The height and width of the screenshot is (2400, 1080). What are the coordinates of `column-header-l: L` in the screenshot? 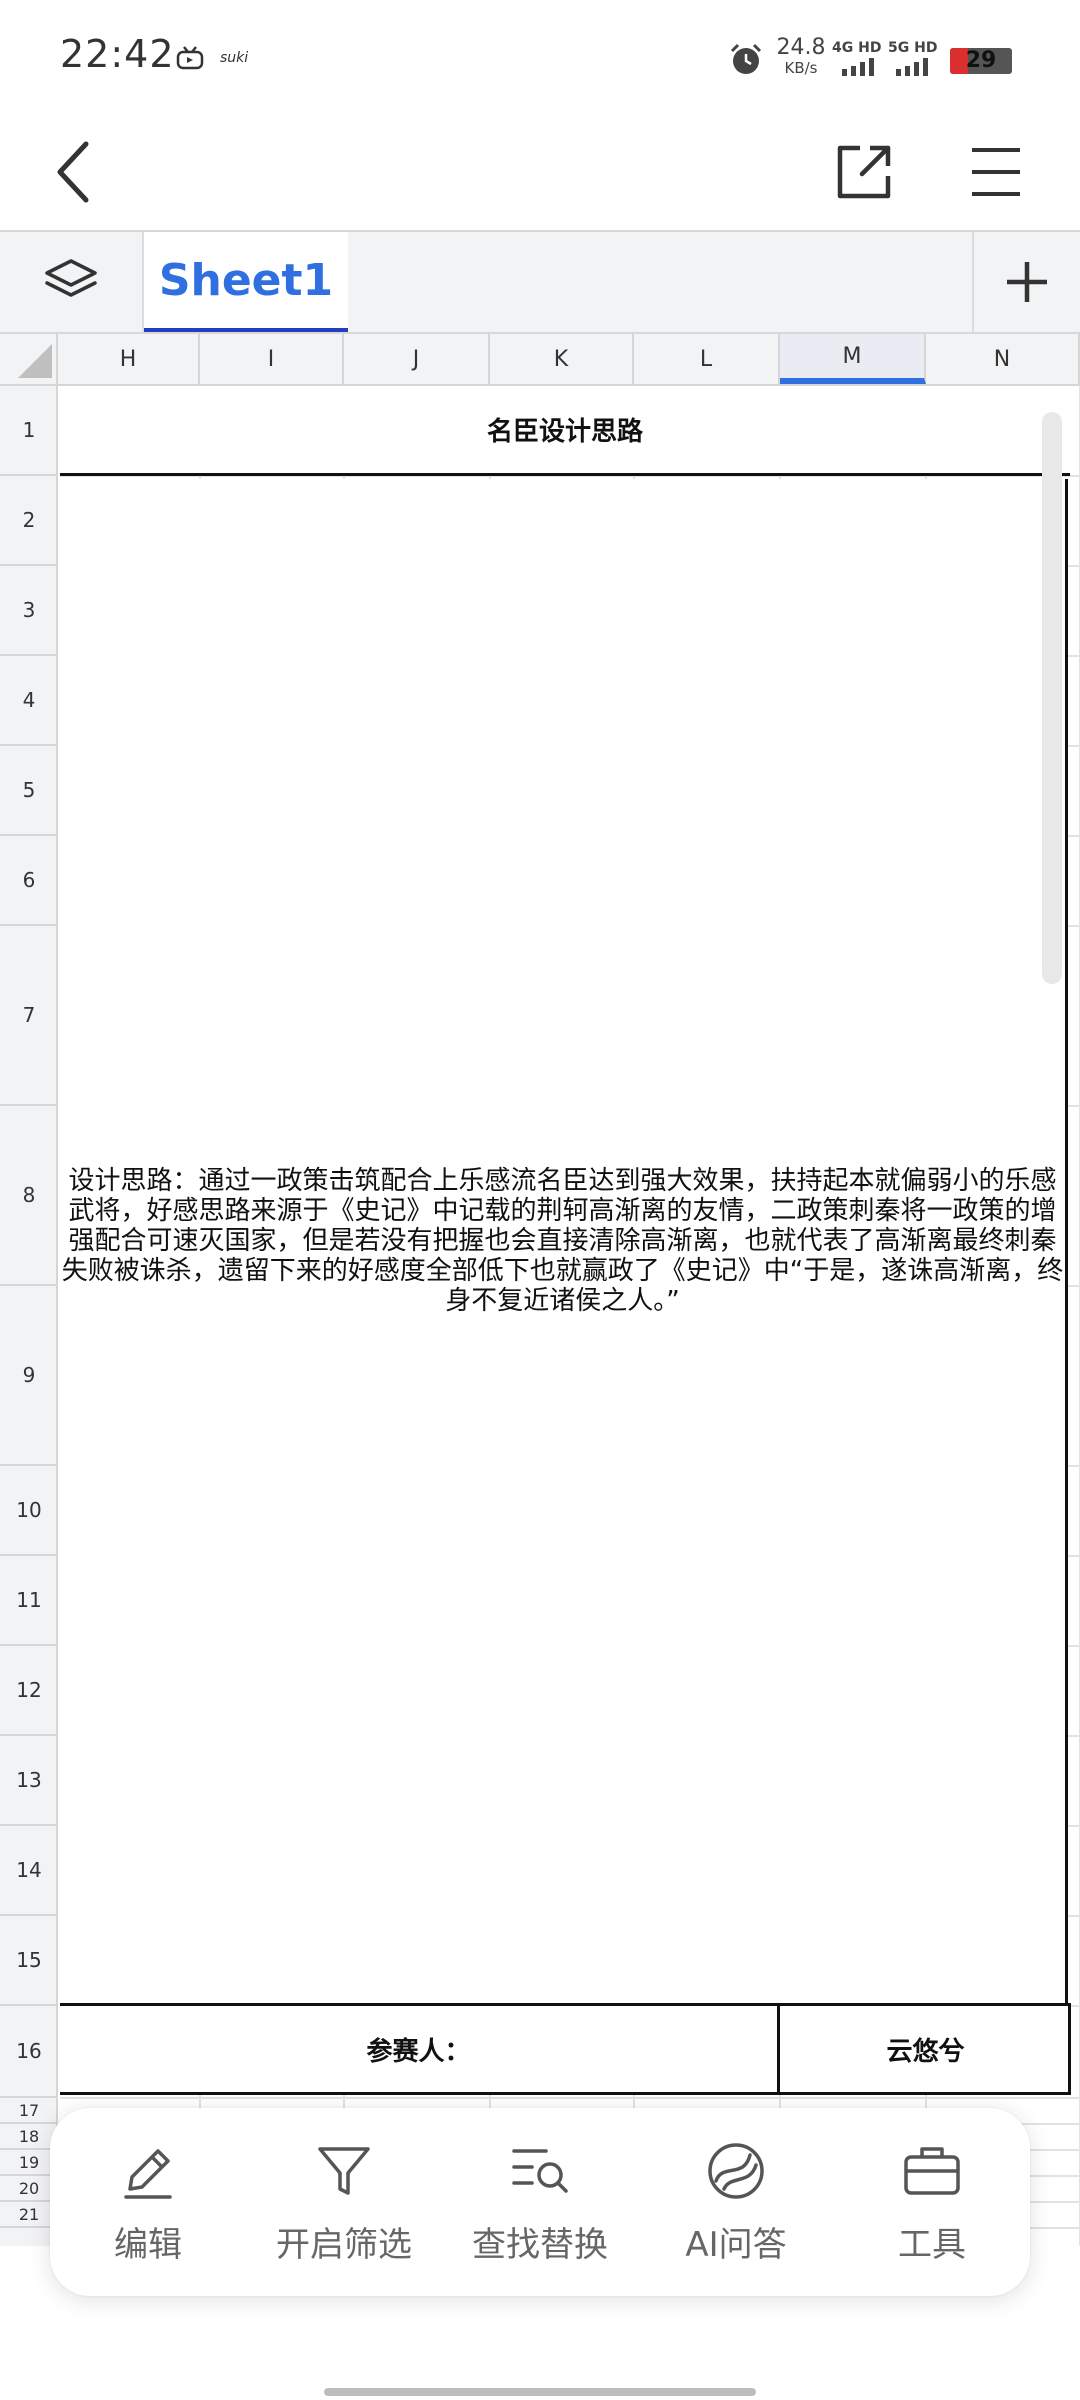 It's located at (707, 359).